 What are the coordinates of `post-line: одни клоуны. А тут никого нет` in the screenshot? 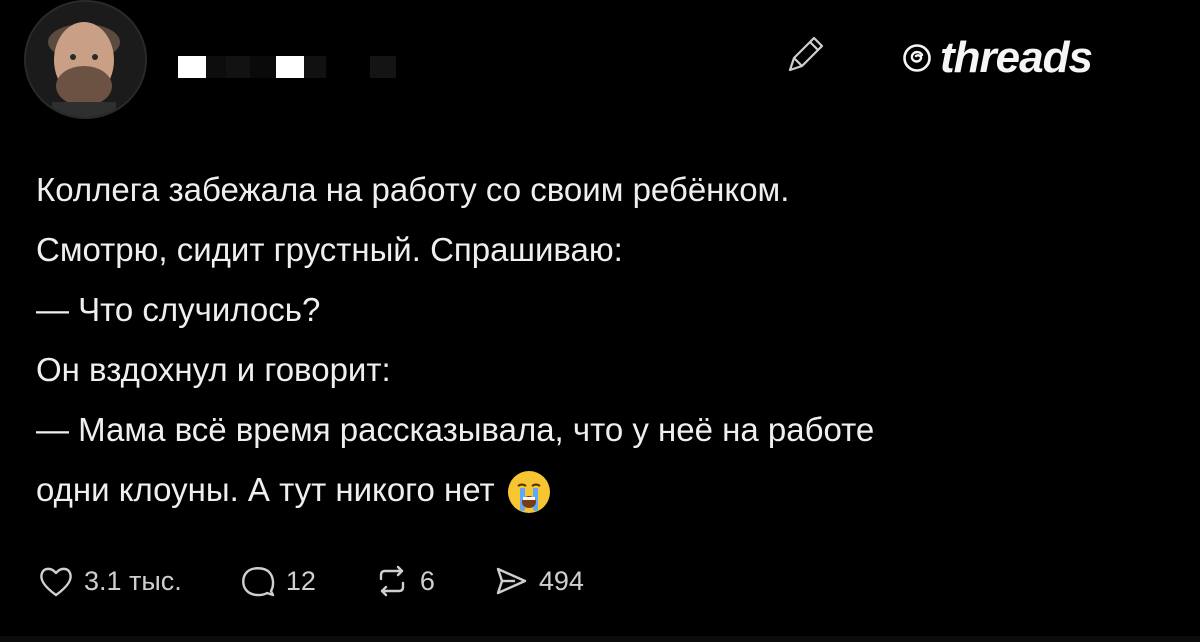 It's located at (265, 489).